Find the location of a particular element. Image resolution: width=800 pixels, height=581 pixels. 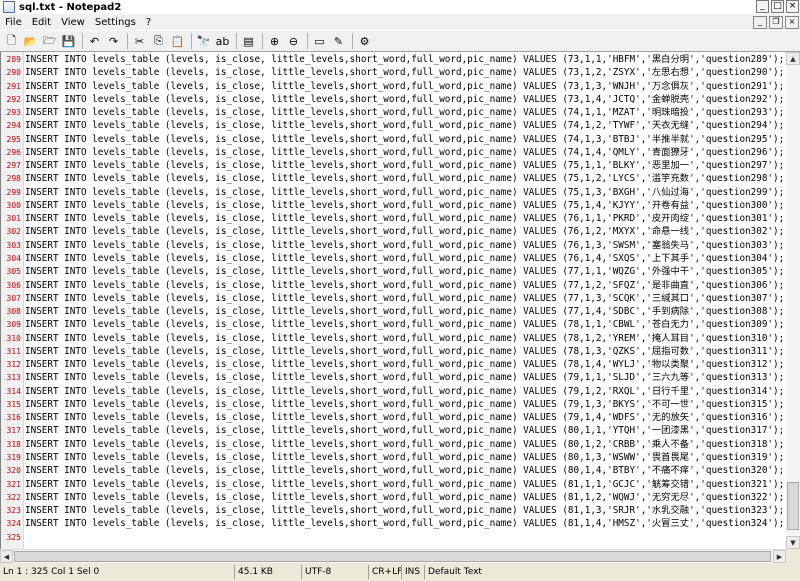

undo-icon: ↶ is located at coordinates (94, 41).